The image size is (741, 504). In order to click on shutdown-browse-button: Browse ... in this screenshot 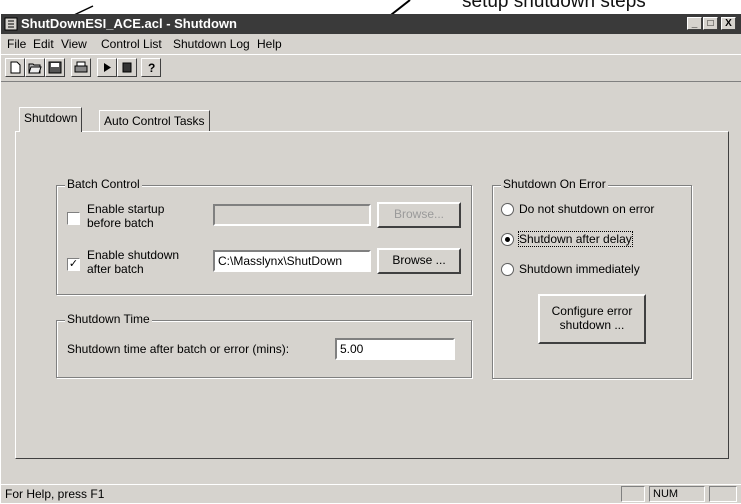, I will do `click(419, 261)`.